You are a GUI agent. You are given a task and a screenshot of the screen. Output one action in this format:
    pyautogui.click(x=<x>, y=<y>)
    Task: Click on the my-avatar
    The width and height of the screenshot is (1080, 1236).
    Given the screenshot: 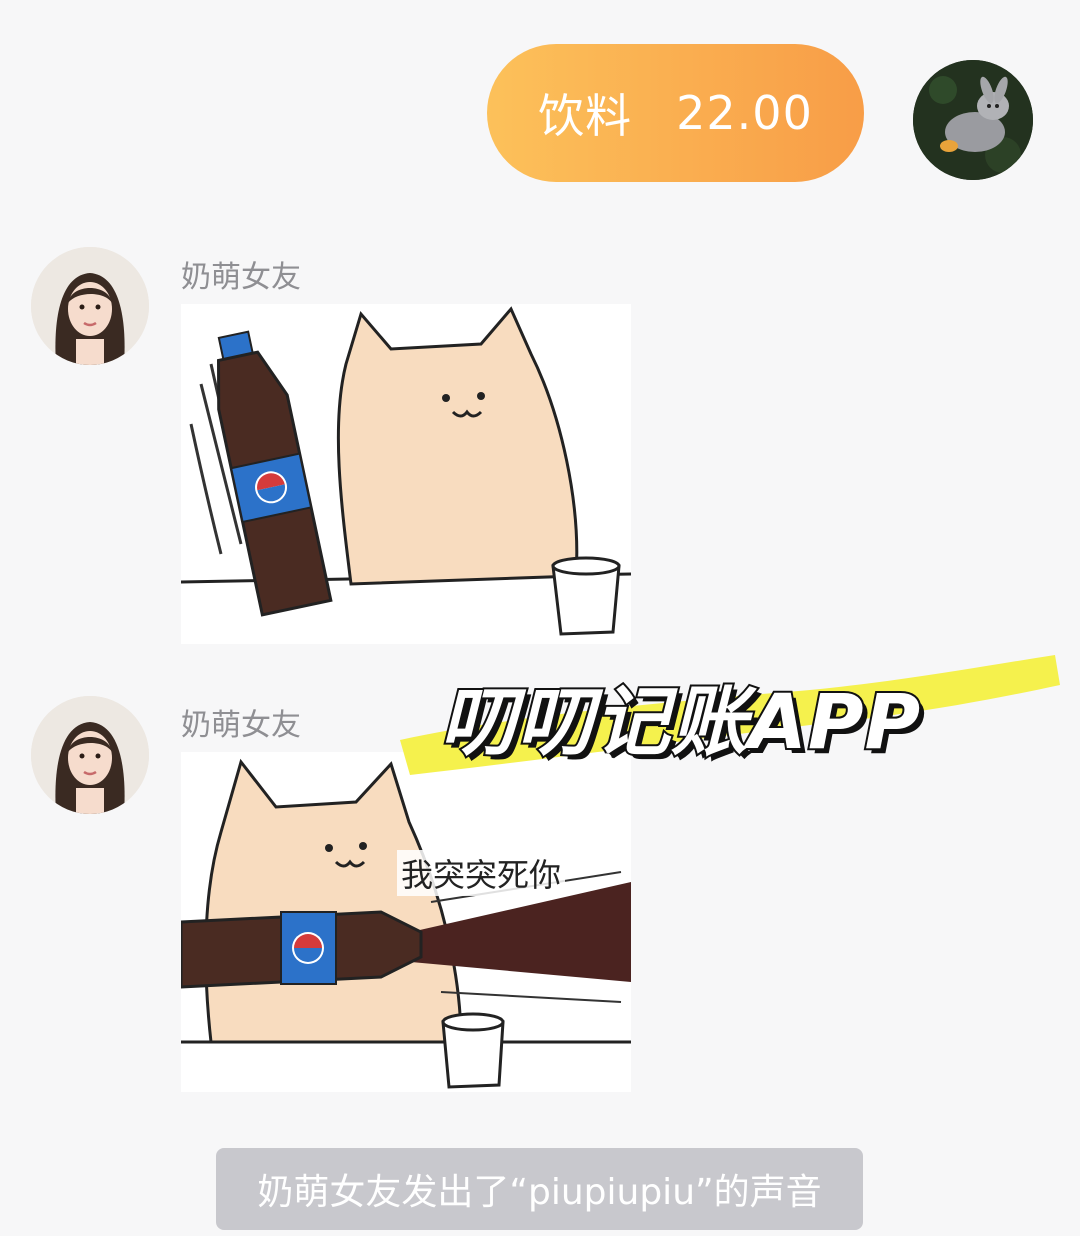 What is the action you would take?
    pyautogui.click(x=973, y=120)
    